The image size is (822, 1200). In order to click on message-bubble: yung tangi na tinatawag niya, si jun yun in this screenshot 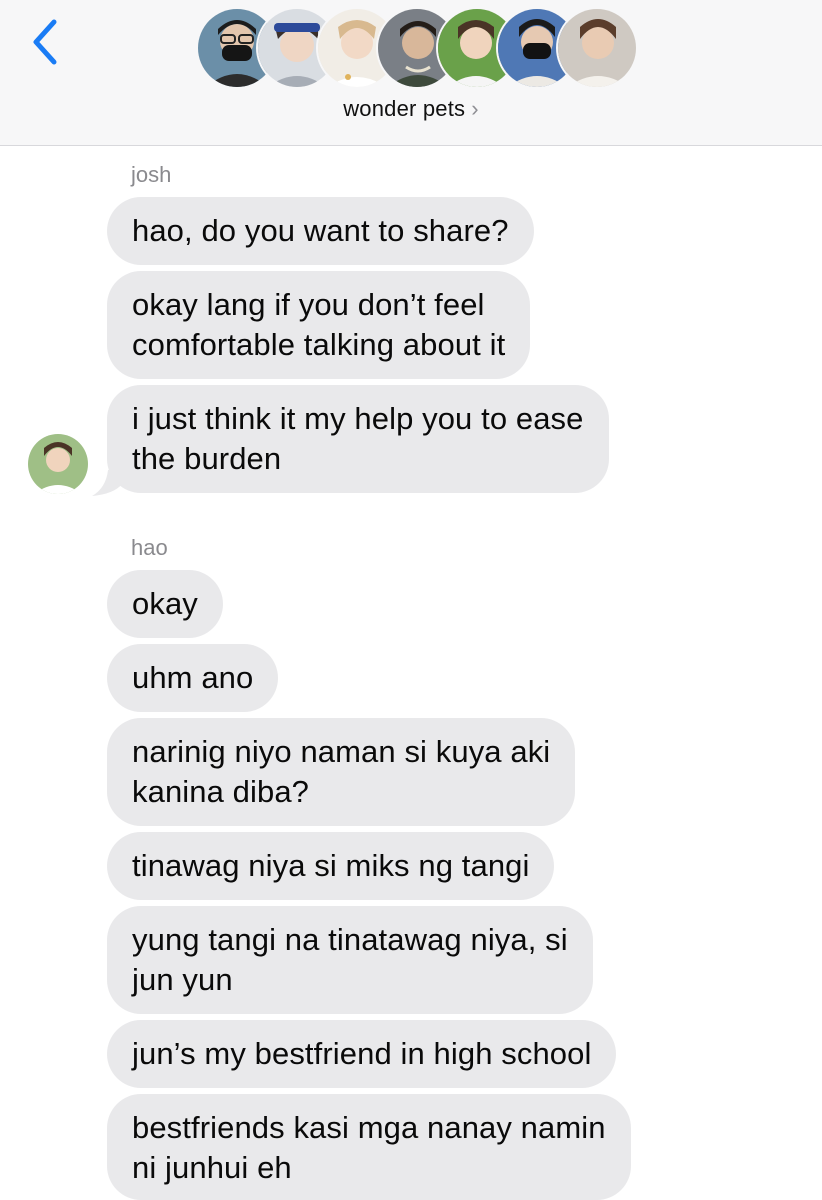, I will do `click(350, 960)`.